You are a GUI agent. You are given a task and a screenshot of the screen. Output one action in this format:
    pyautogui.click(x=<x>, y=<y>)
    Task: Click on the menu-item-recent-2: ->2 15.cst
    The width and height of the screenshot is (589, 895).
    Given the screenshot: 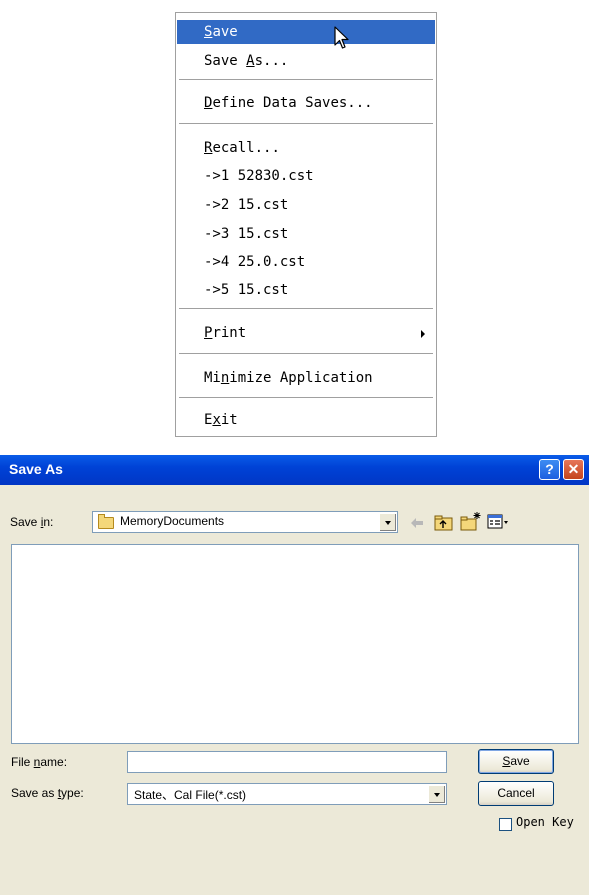 What is the action you would take?
    pyautogui.click(x=306, y=205)
    